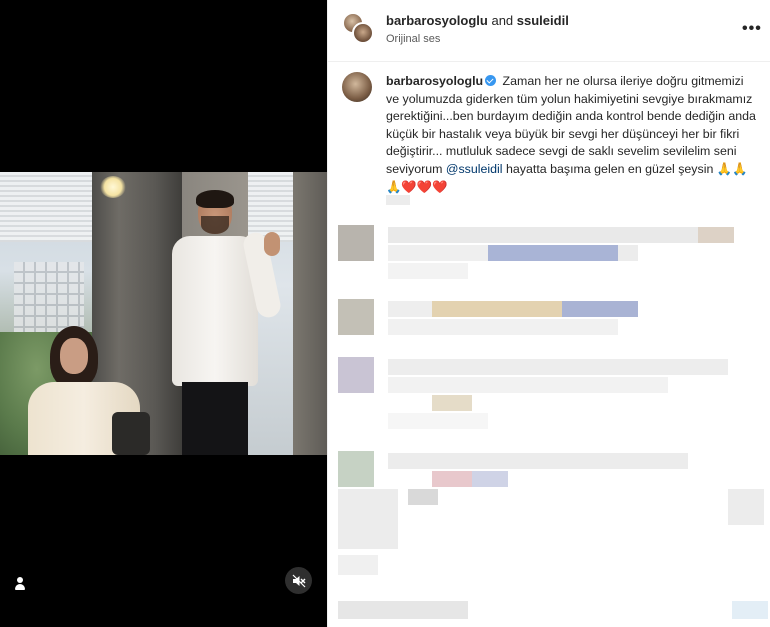 This screenshot has height=627, width=770. What do you see at coordinates (752, 29) in the screenshot?
I see `more-options-button: •••` at bounding box center [752, 29].